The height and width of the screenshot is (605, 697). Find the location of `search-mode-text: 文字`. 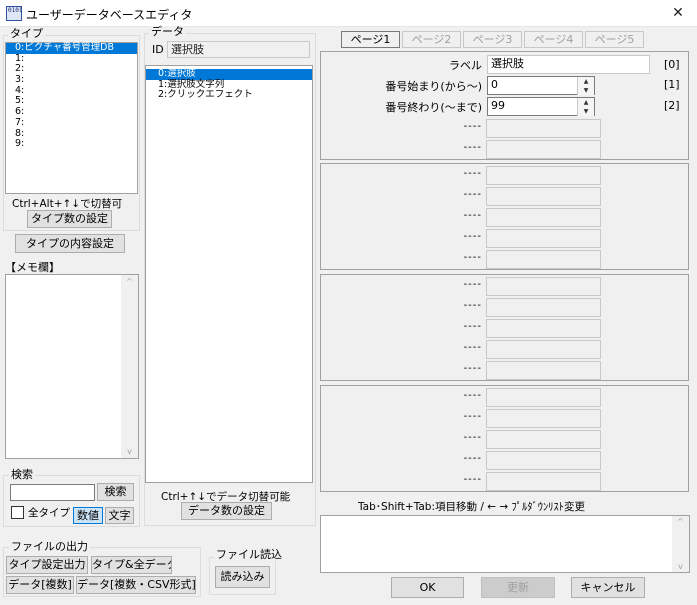

search-mode-text: 文字 is located at coordinates (119, 515).